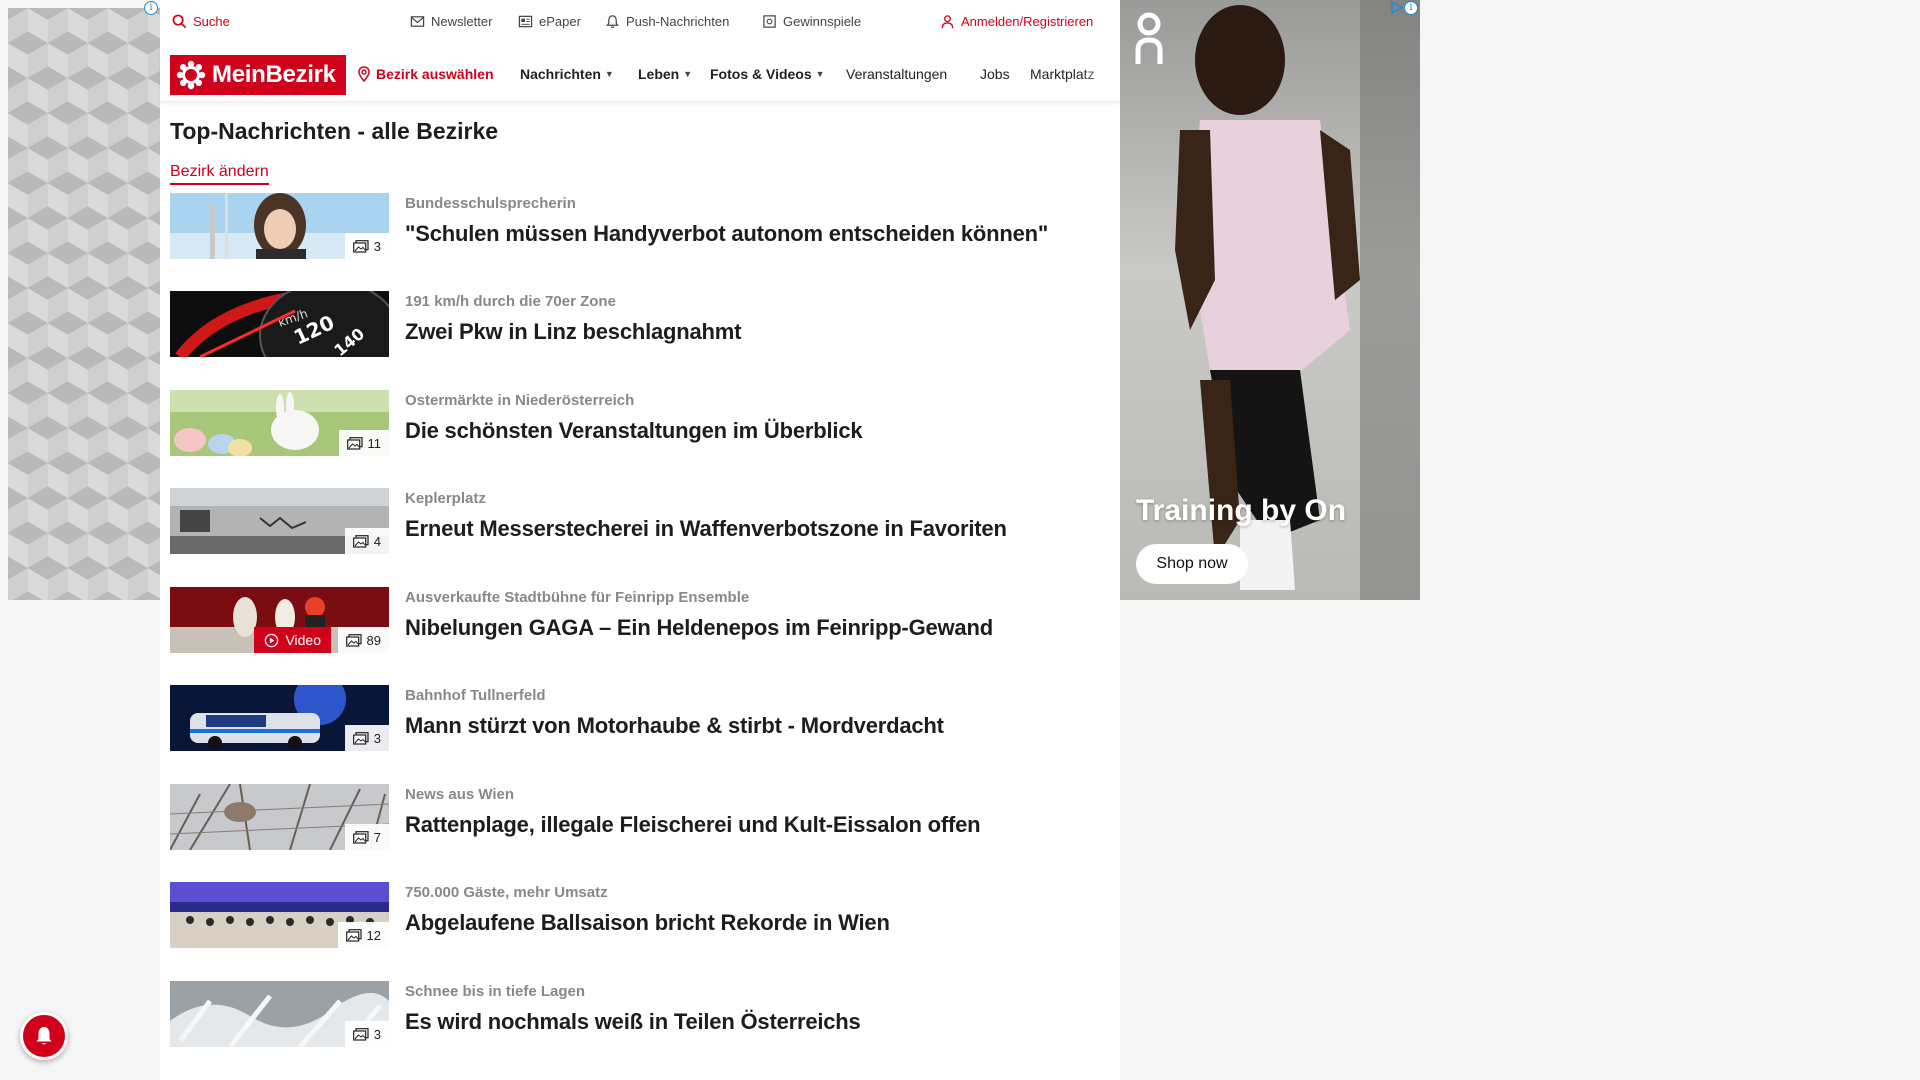 This screenshot has width=1920, height=1080. I want to click on push-notifications-link: Push-Nachrichten, so click(667, 21).